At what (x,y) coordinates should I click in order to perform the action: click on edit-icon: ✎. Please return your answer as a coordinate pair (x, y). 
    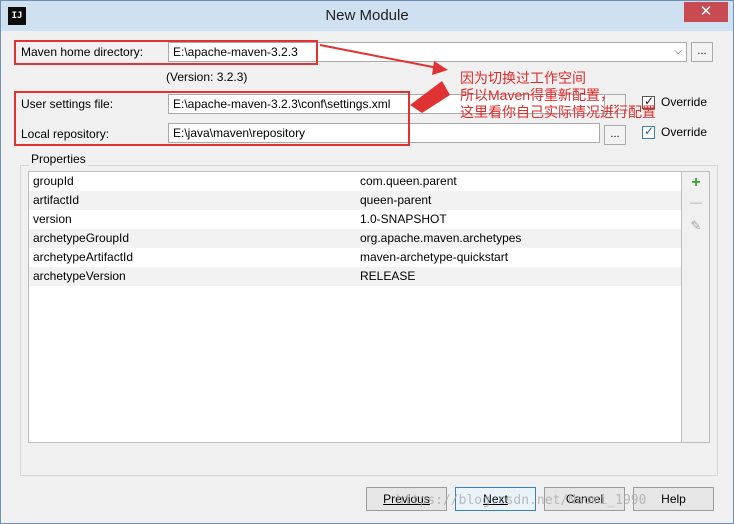
    Looking at the image, I should click on (696, 226).